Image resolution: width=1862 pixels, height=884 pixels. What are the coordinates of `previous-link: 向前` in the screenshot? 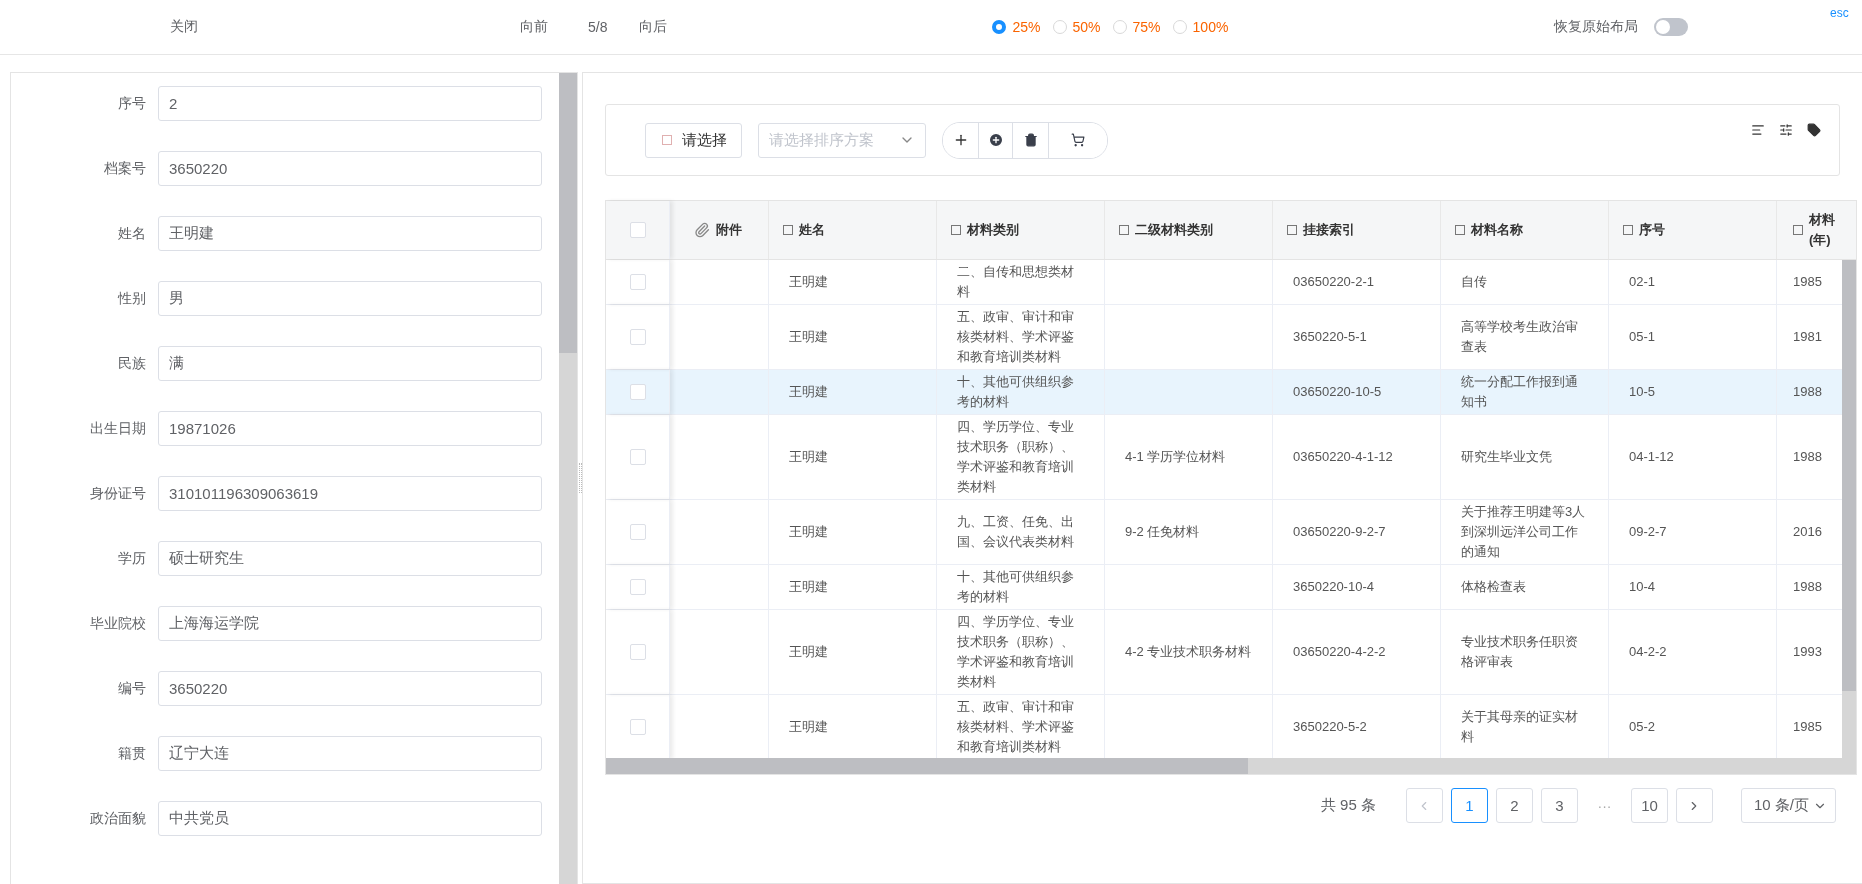 It's located at (534, 27).